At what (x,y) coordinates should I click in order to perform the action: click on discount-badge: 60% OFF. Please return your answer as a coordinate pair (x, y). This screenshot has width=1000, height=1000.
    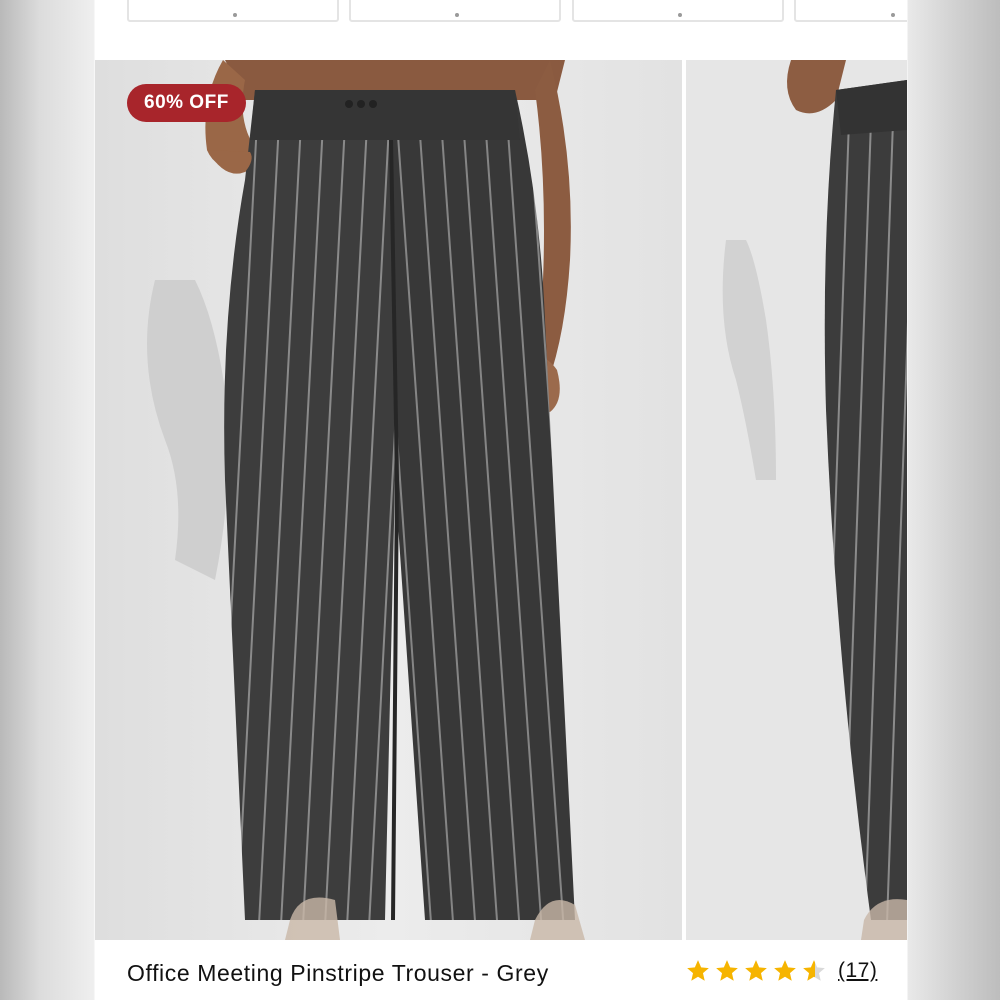
    Looking at the image, I should click on (186, 103).